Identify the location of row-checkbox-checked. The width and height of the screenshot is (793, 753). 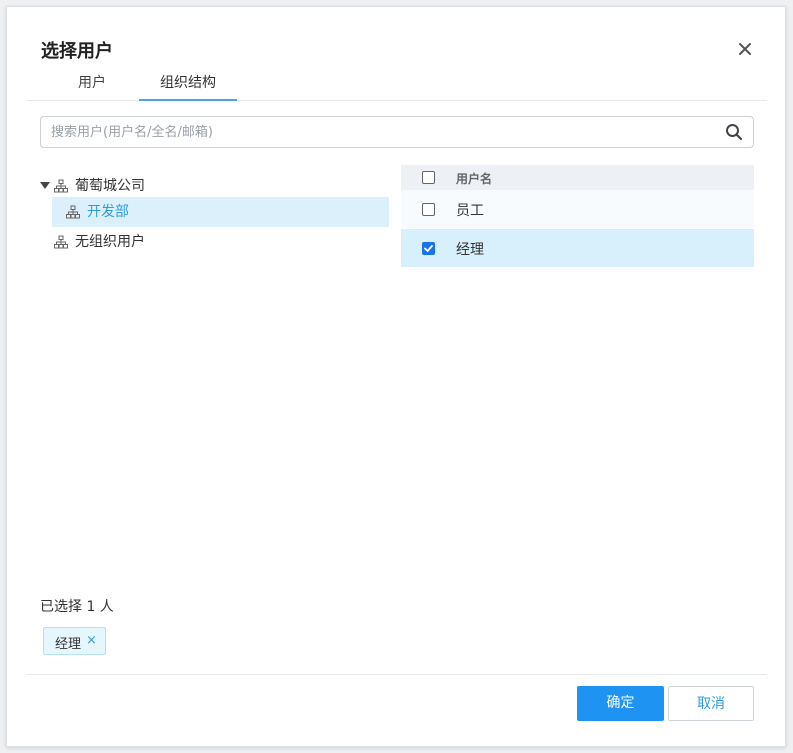
(428, 248).